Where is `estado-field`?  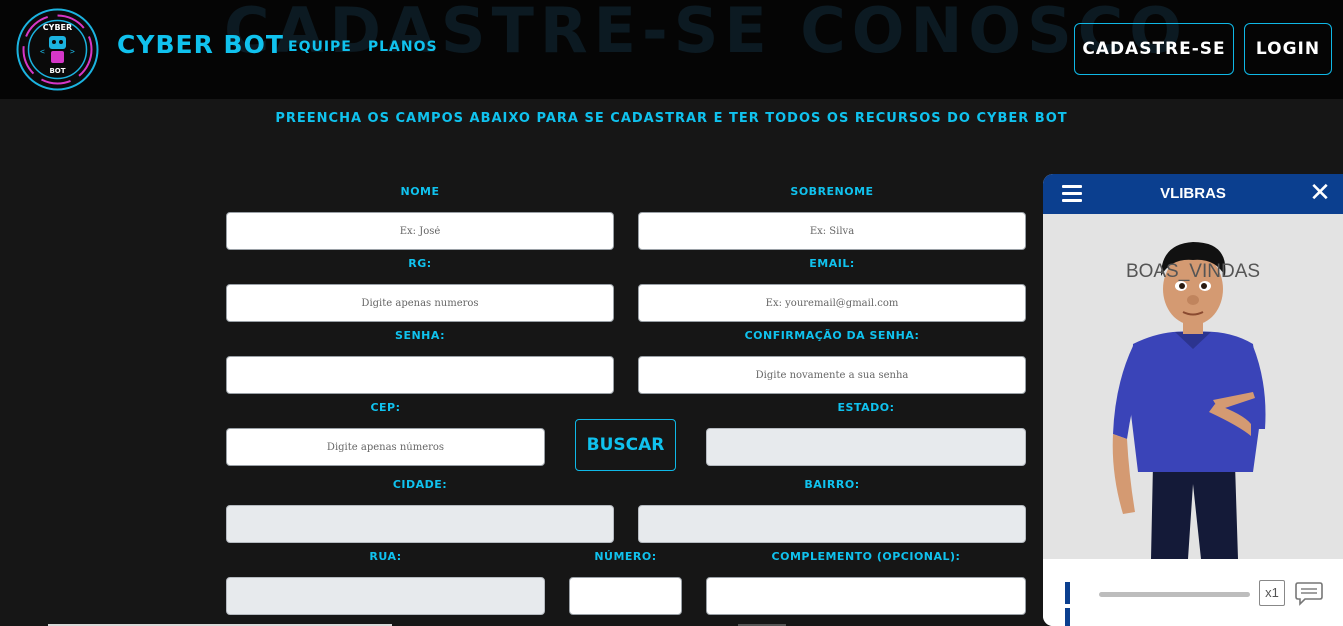 estado-field is located at coordinates (866, 447).